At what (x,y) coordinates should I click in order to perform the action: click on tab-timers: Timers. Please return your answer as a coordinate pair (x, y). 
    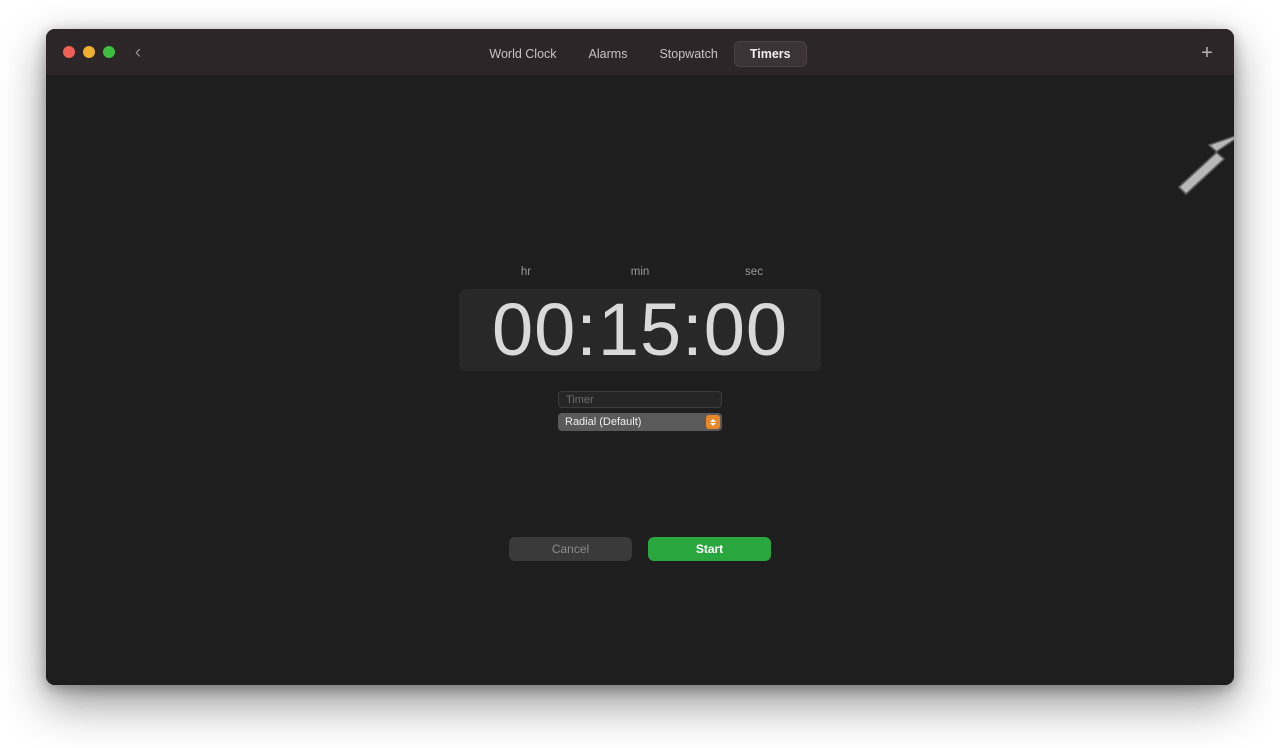
    Looking at the image, I should click on (770, 54).